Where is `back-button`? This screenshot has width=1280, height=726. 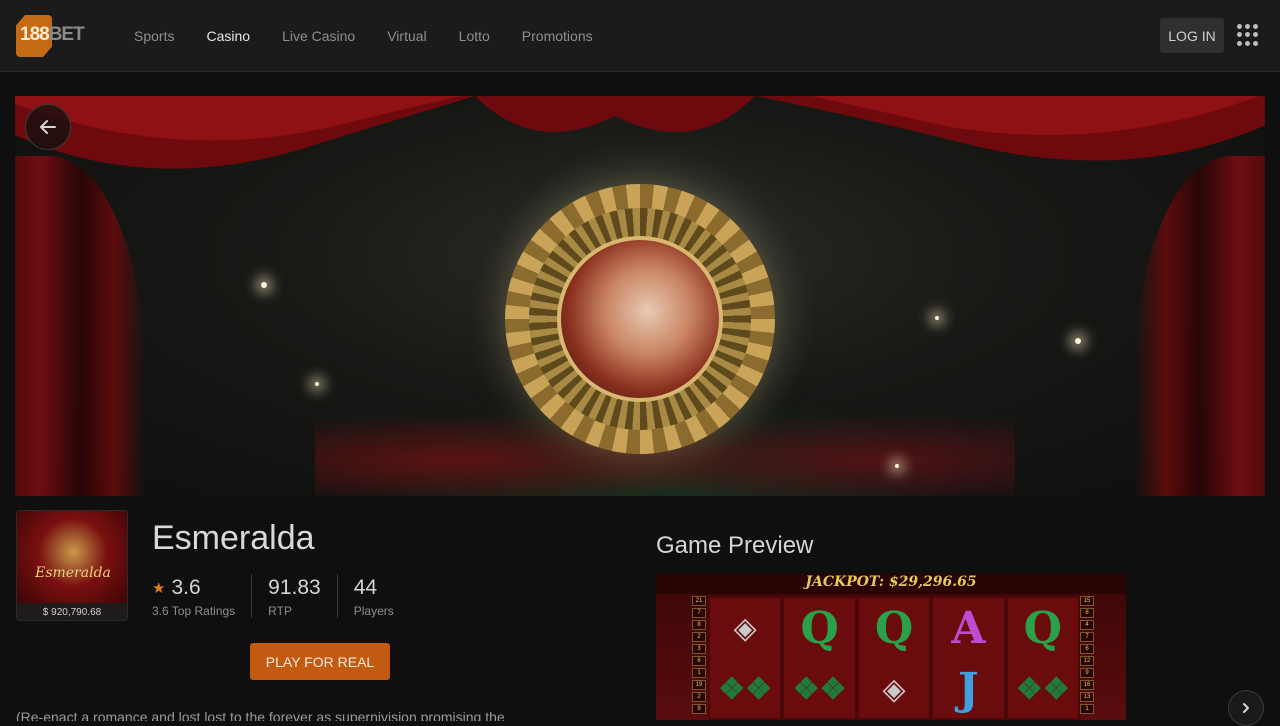
back-button is located at coordinates (48, 127).